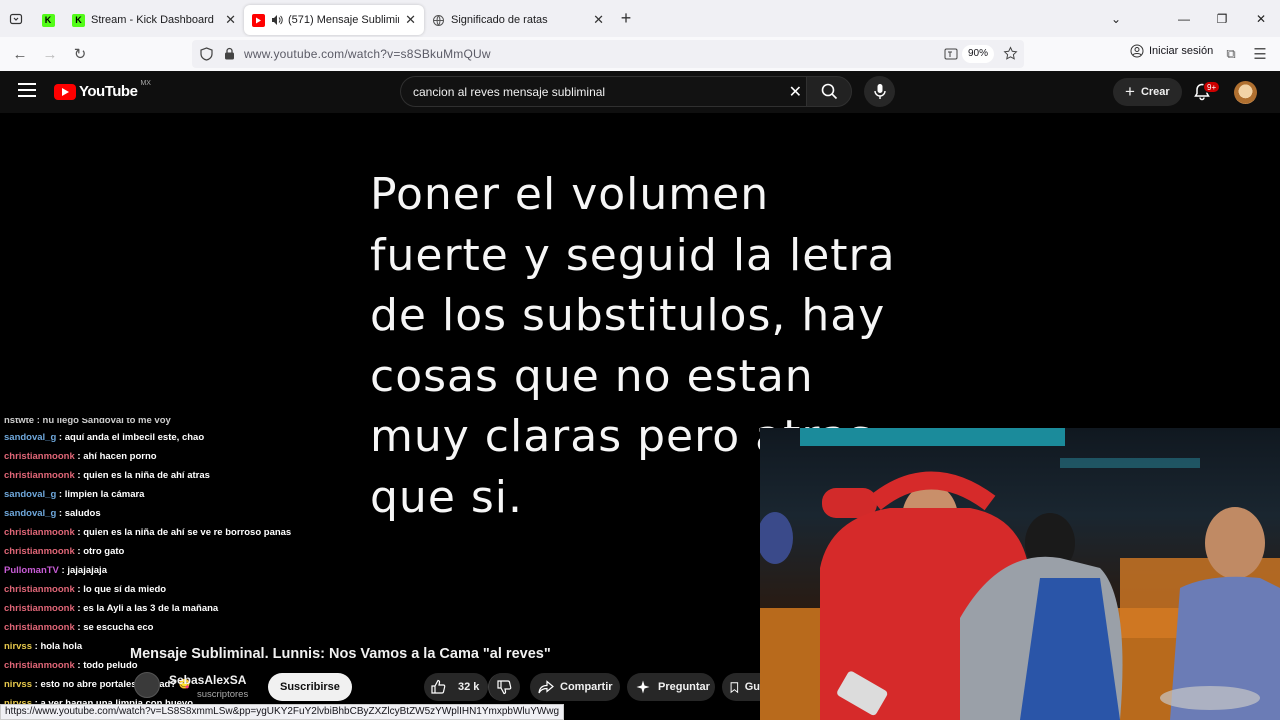 The image size is (1280, 720). Describe the element at coordinates (194, 627) in the screenshot. I see `chat-message: christianmoonk : se escucha eco` at that location.